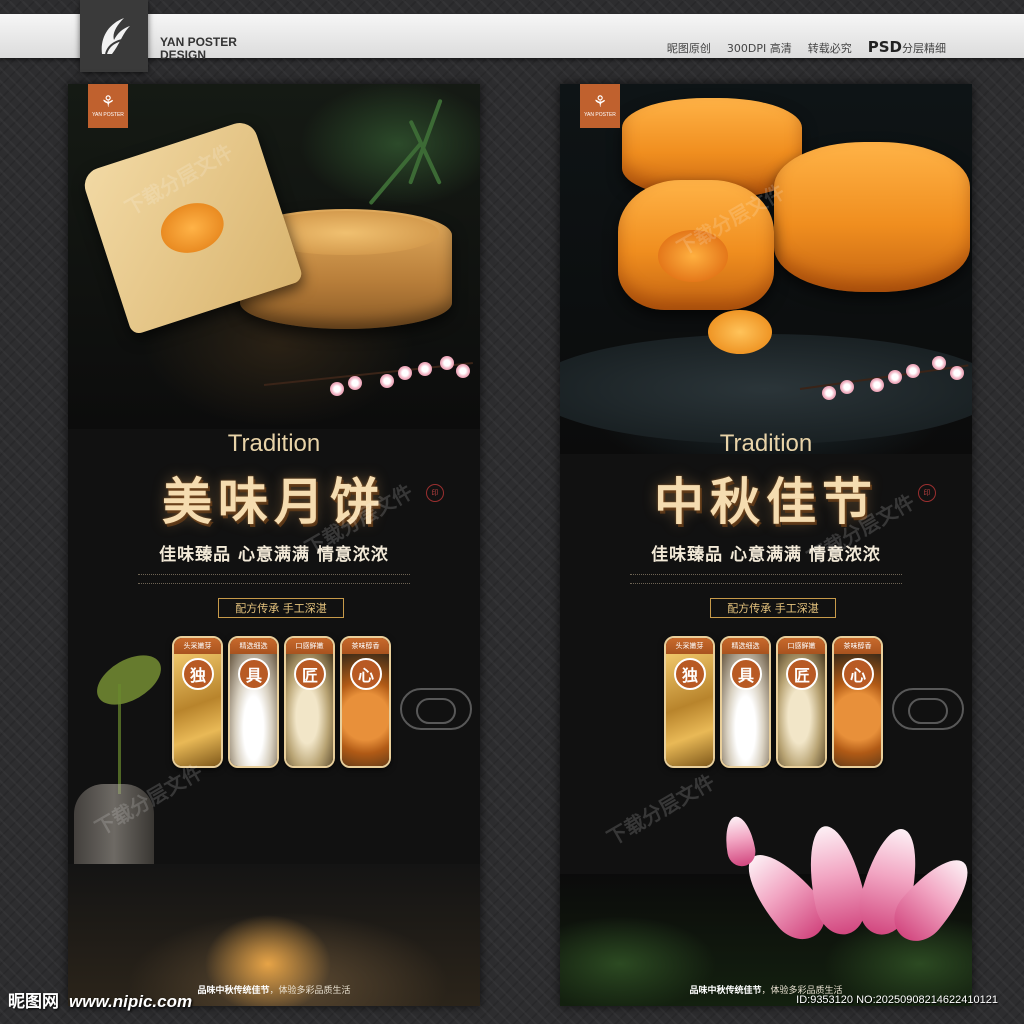 This screenshot has width=1024, height=1024. I want to click on site-url: www.nipic.com, so click(131, 1001).